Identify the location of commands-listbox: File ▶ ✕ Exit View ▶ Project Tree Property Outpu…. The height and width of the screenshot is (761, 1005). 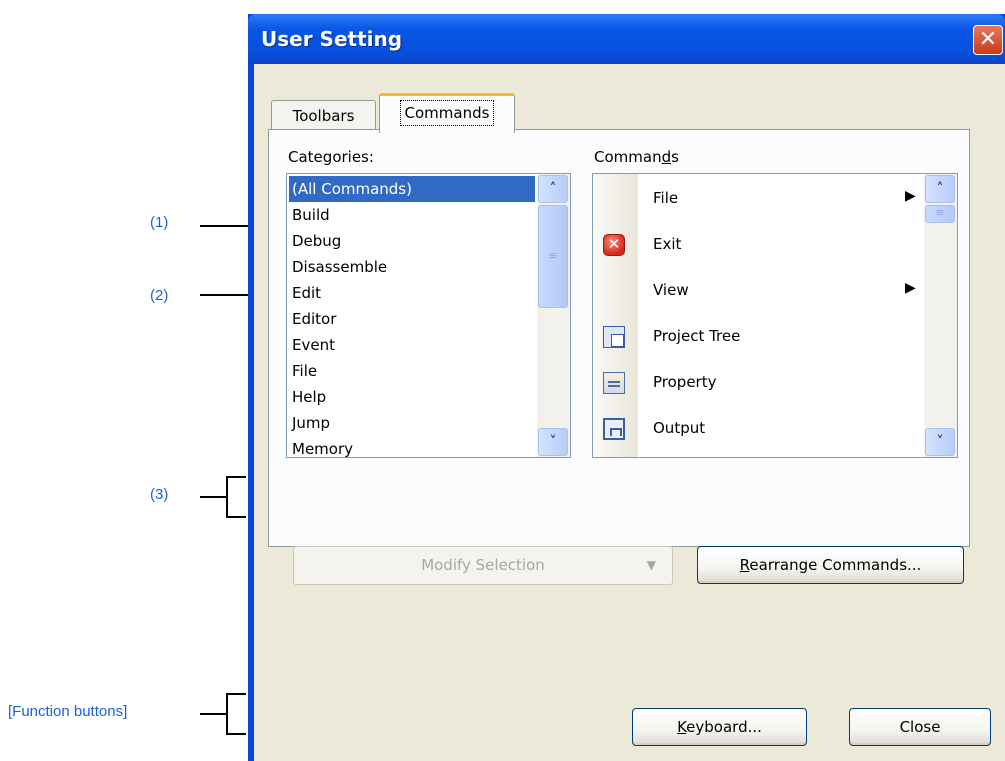
(775, 315).